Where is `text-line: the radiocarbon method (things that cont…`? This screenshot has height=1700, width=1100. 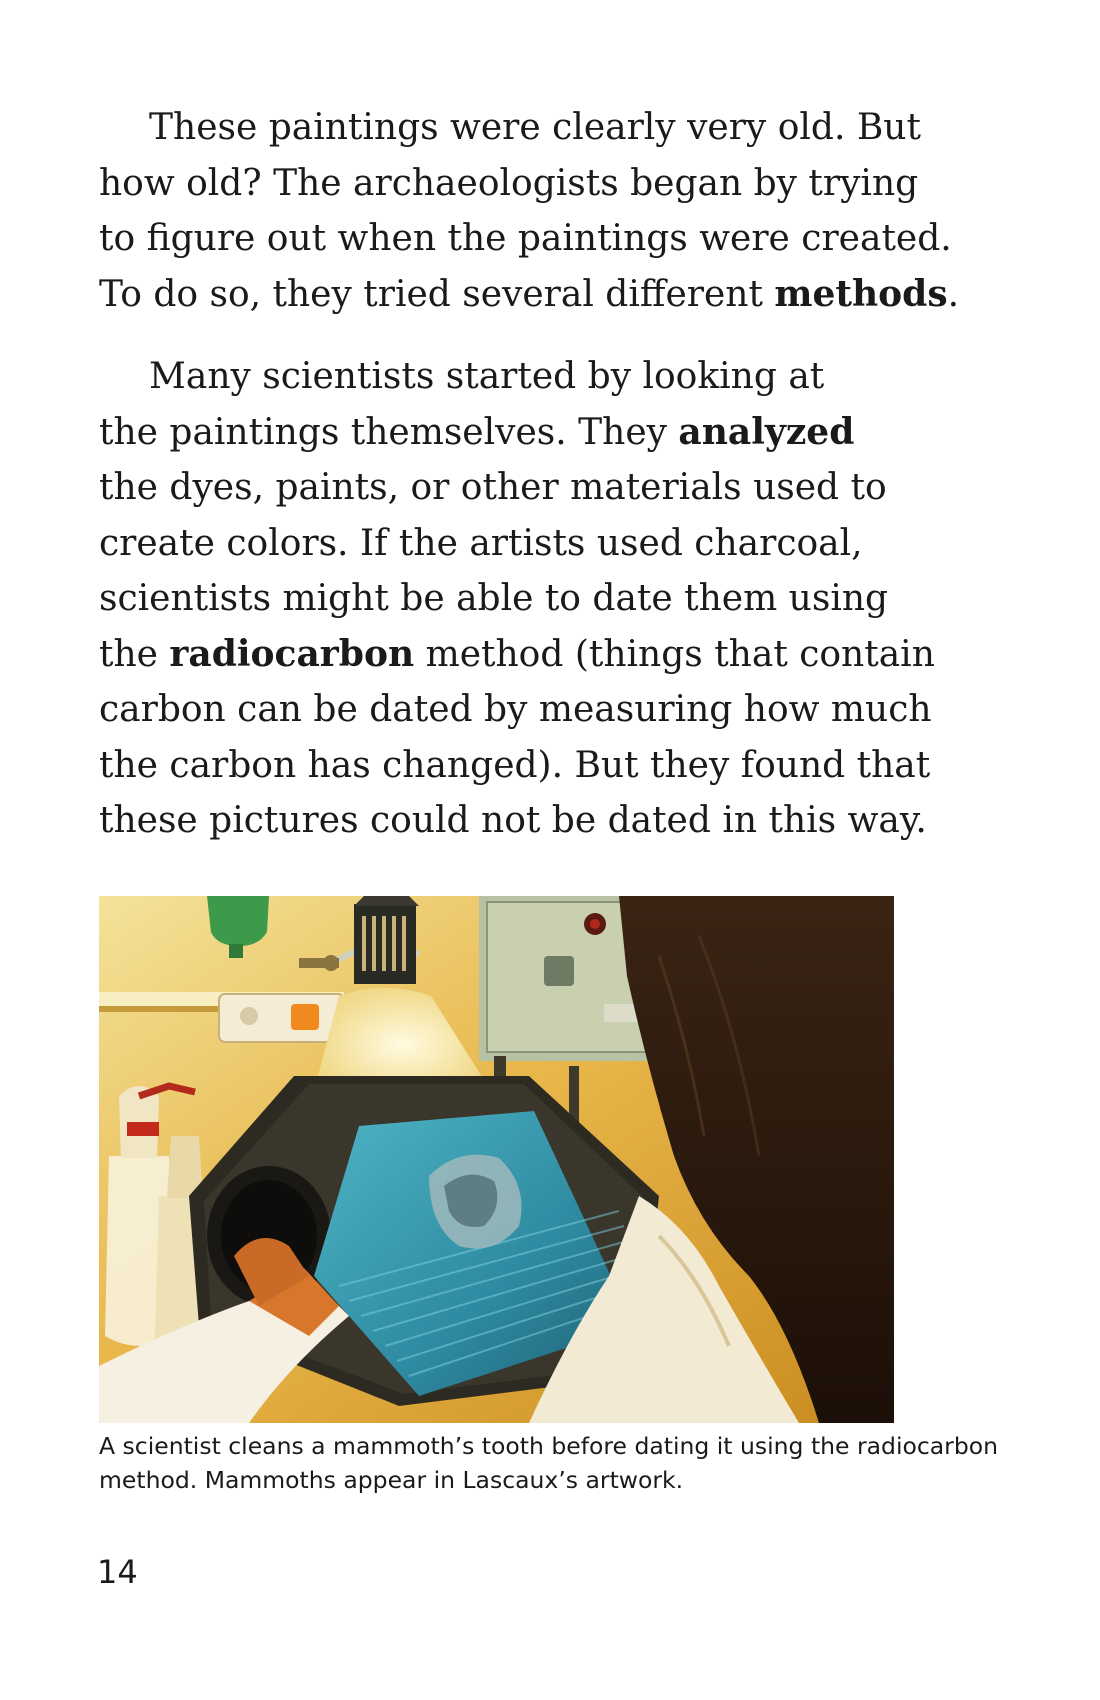 text-line: the radiocarbon method (things that cont… is located at coordinates (517, 653).